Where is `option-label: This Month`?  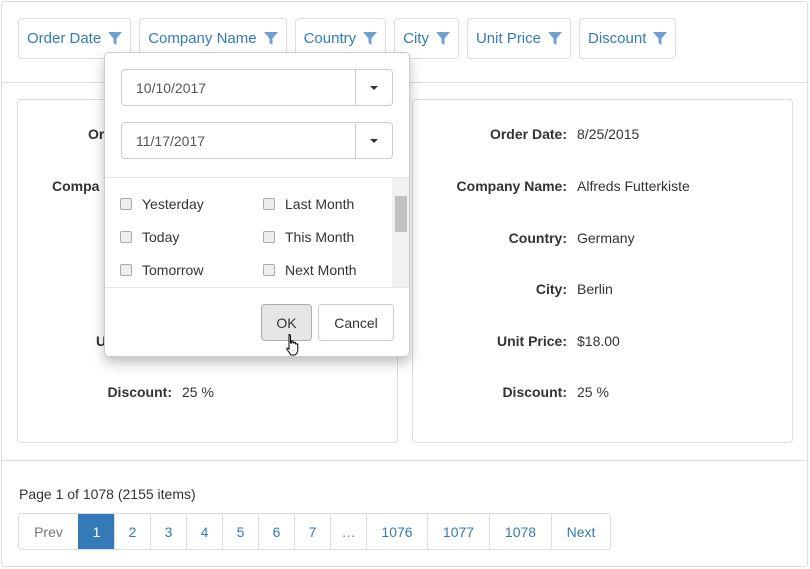 option-label: This Month is located at coordinates (320, 237).